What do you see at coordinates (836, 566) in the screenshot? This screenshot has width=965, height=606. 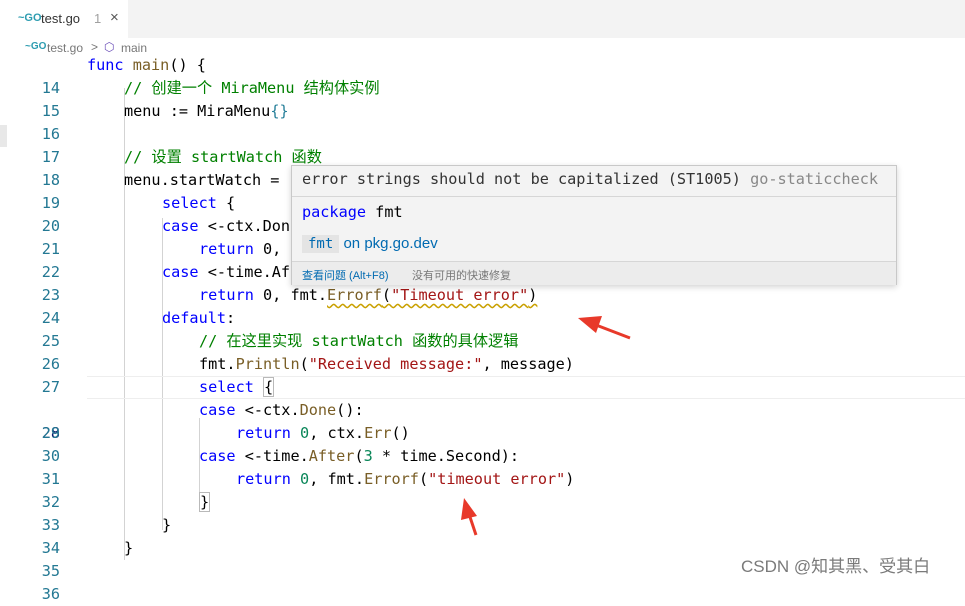 I see `watermark: CSDN @知其黑、受其白` at bounding box center [836, 566].